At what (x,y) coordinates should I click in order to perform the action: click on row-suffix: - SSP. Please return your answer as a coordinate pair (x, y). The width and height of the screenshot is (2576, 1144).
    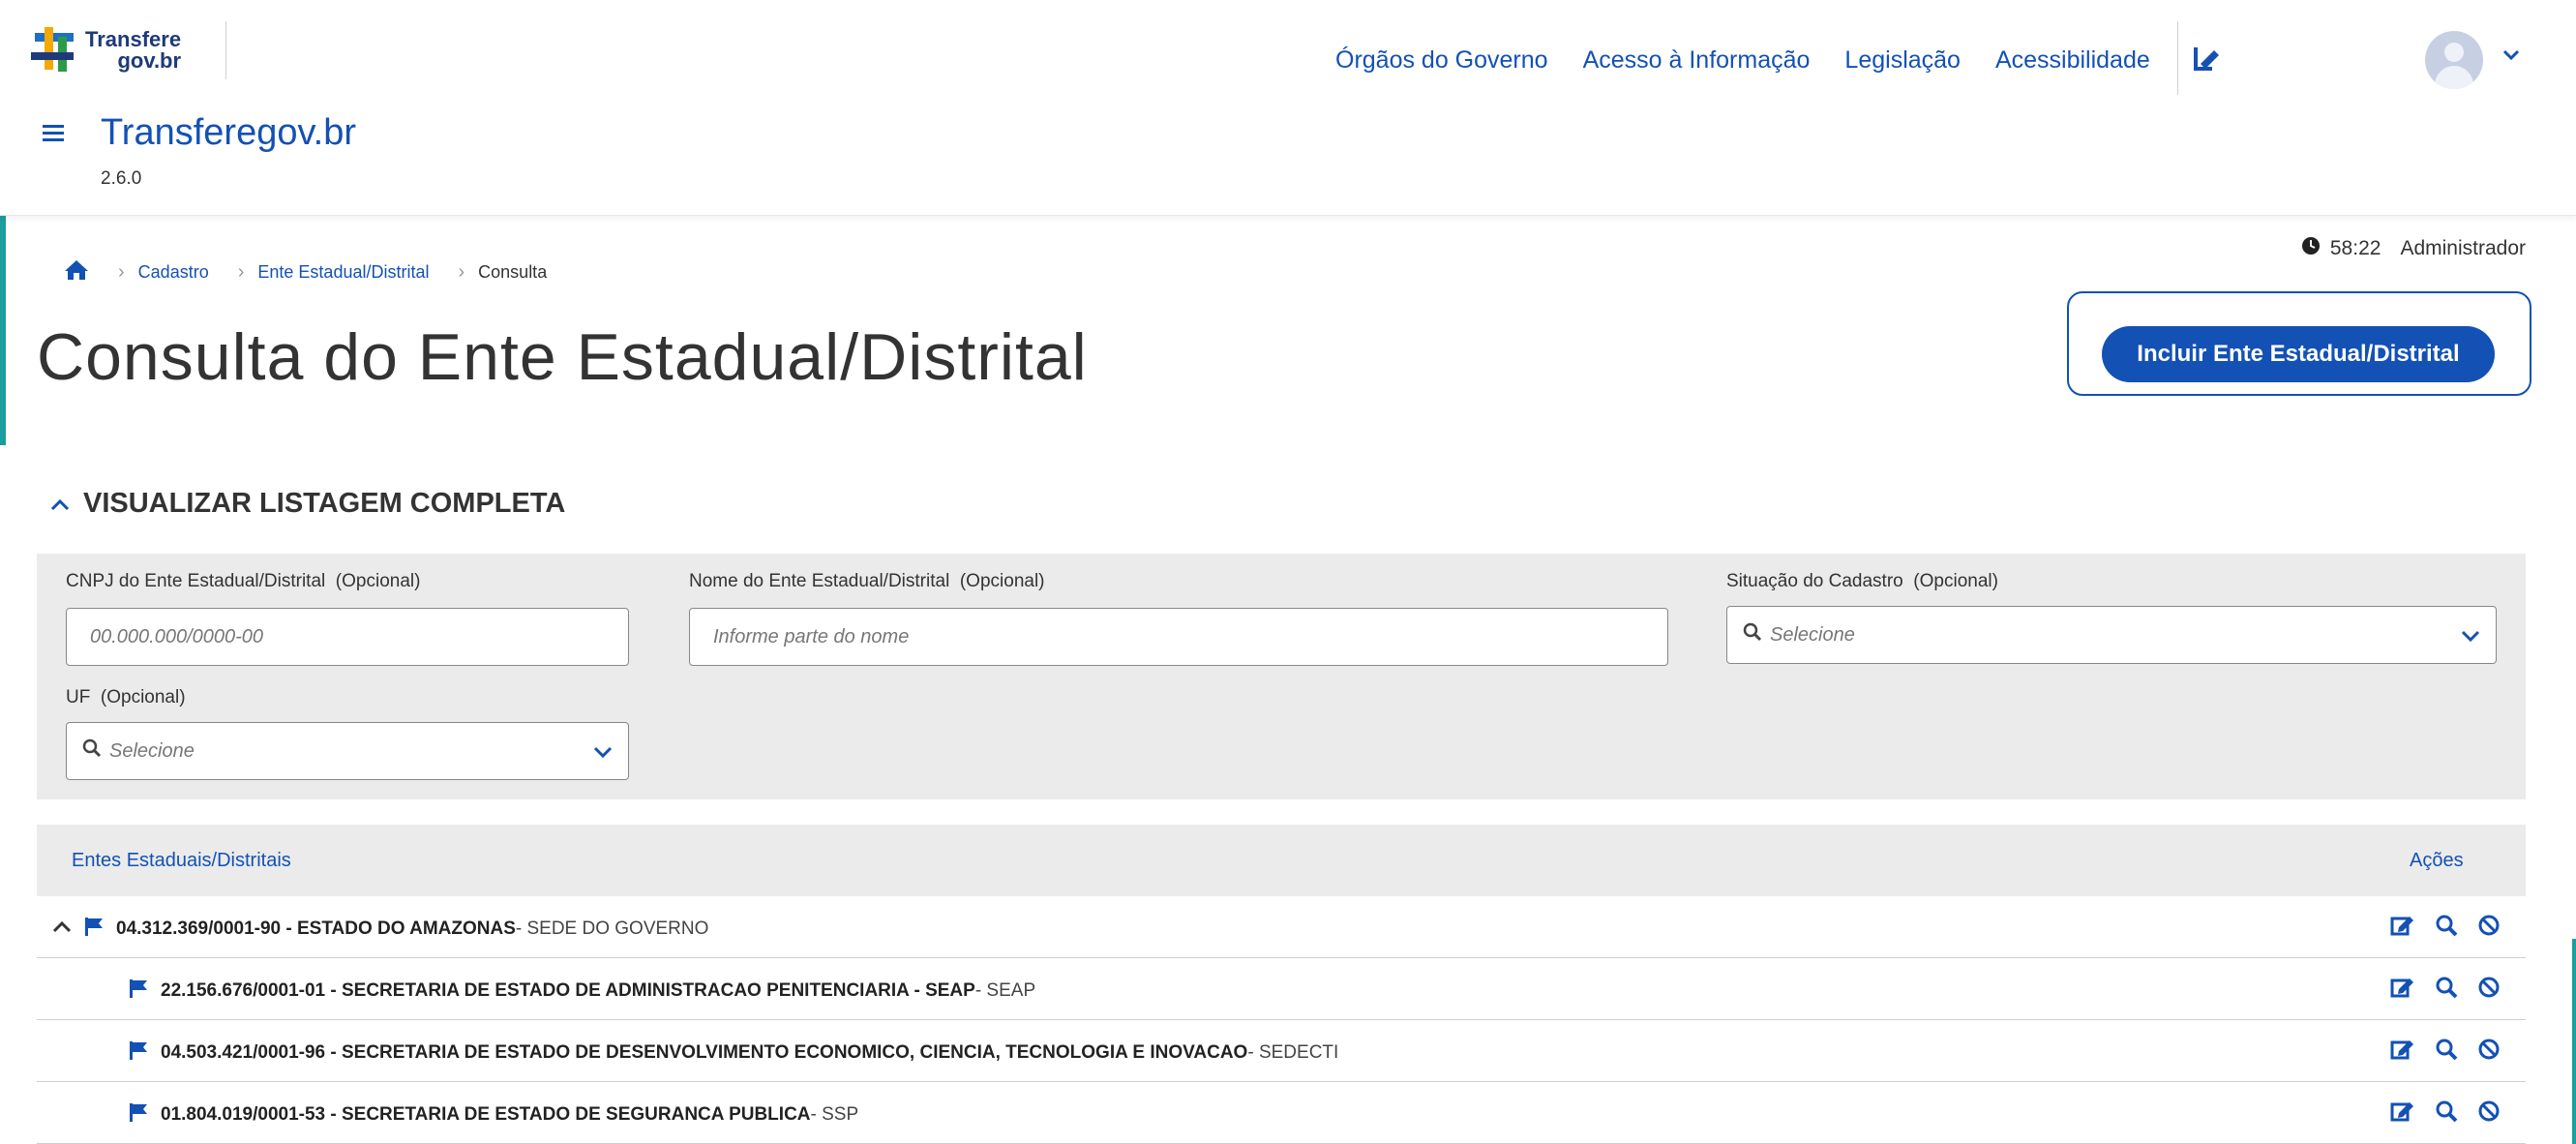
    Looking at the image, I should click on (834, 1114).